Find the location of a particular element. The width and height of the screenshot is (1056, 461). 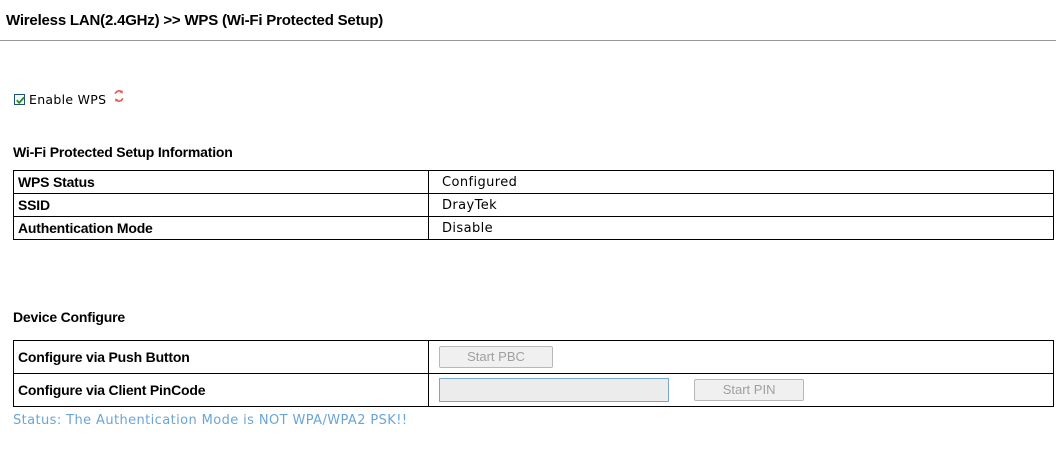

table-row: Configure via Client PinCode Start PIN is located at coordinates (533, 390).